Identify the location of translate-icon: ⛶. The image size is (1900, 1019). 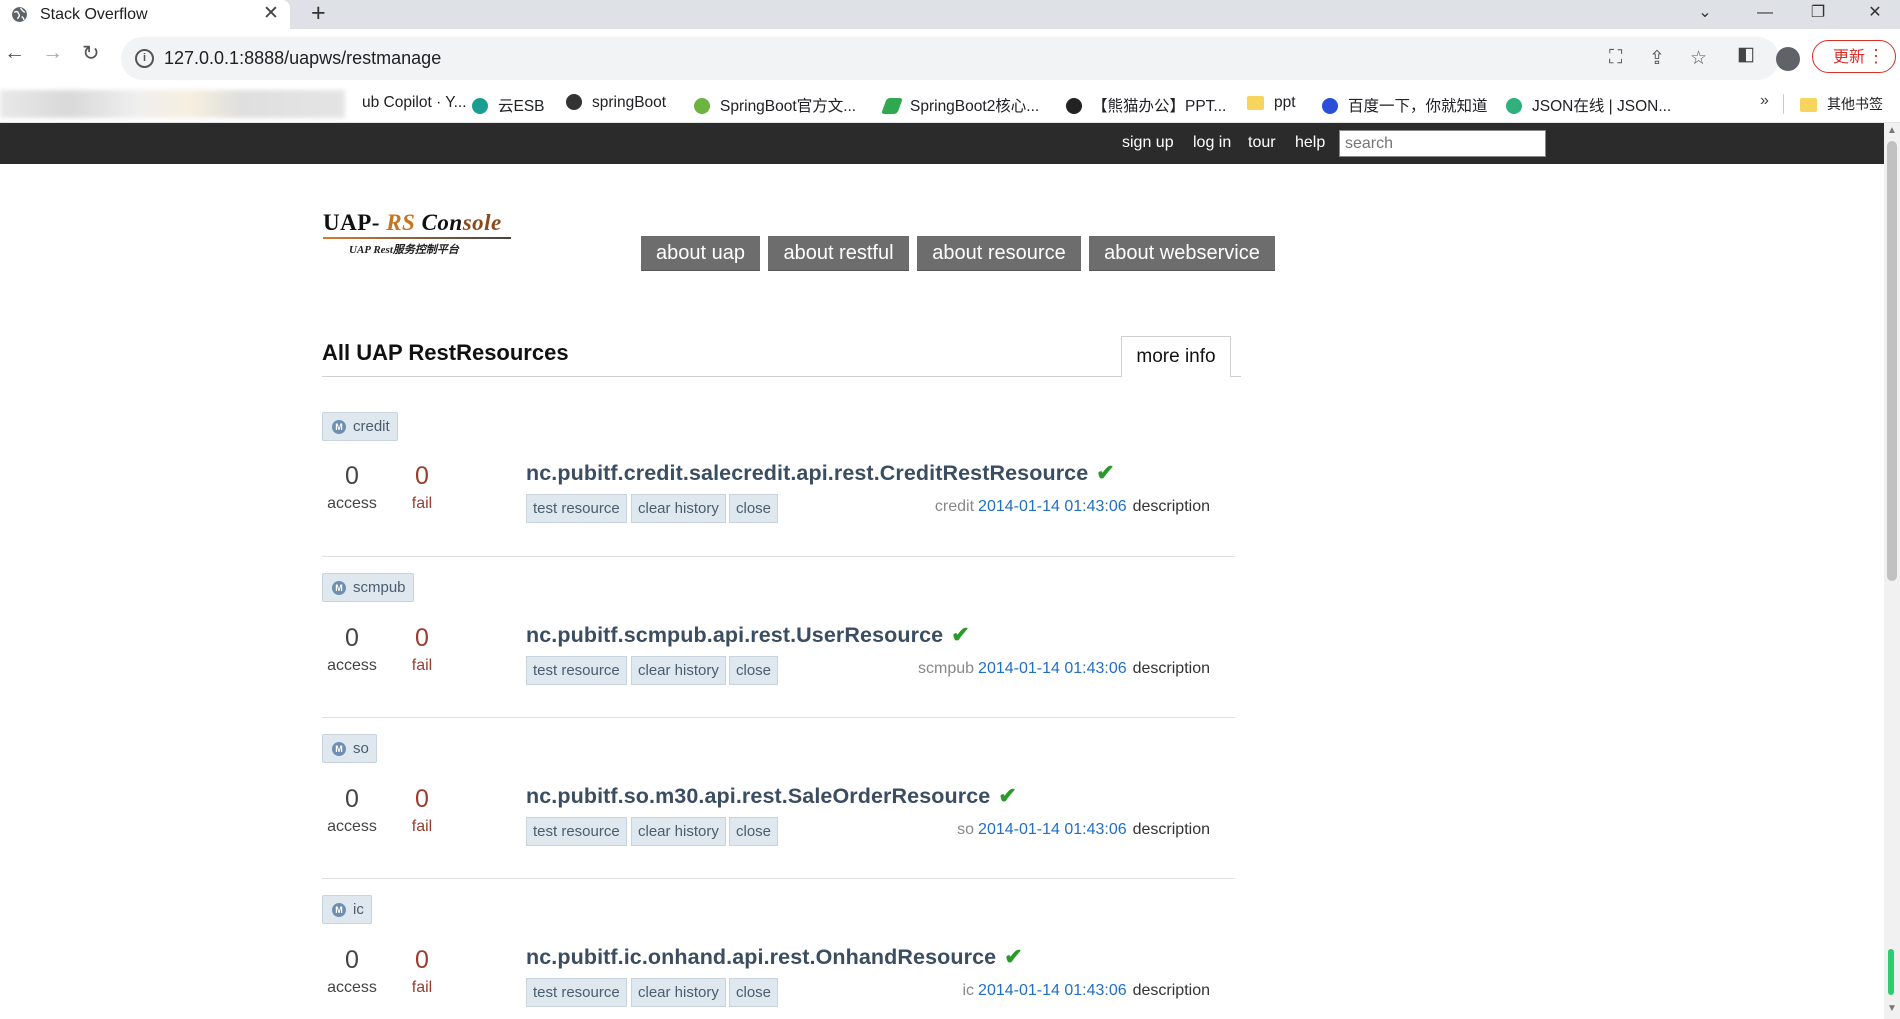
(1615, 58).